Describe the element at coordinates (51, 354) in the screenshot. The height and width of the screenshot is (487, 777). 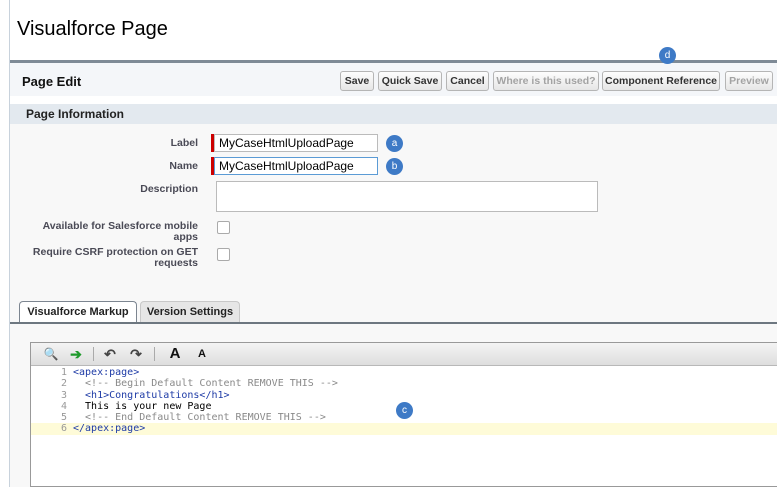
I see `search-icon: 🔍` at that location.